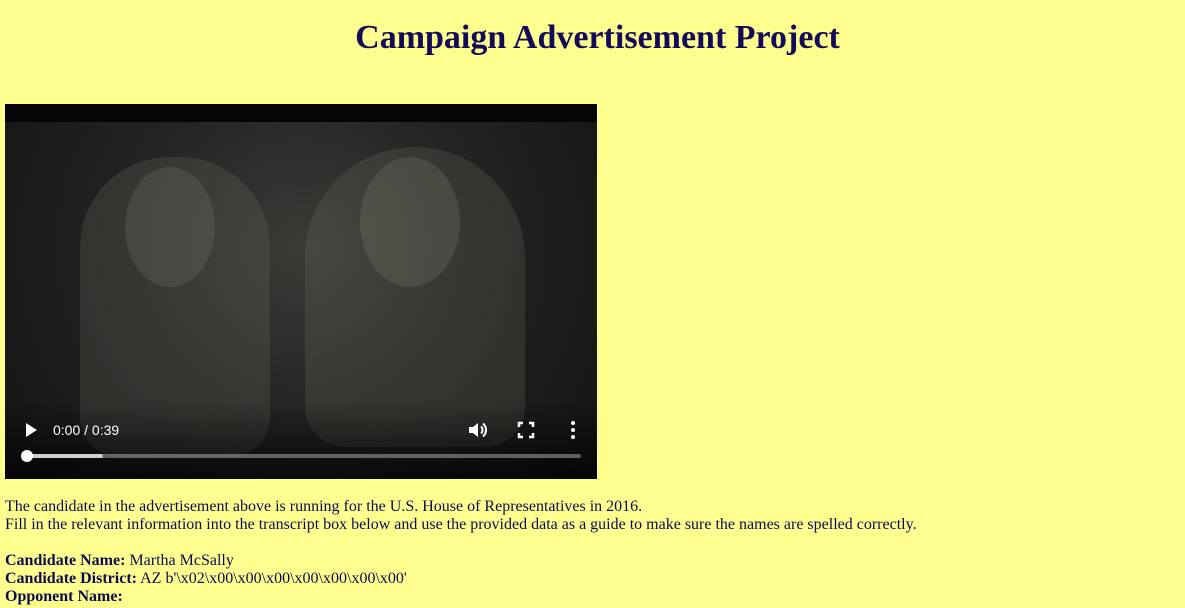  Describe the element at coordinates (580, 597) in the screenshot. I see `opponent-name-row: Opponent Name:` at that location.